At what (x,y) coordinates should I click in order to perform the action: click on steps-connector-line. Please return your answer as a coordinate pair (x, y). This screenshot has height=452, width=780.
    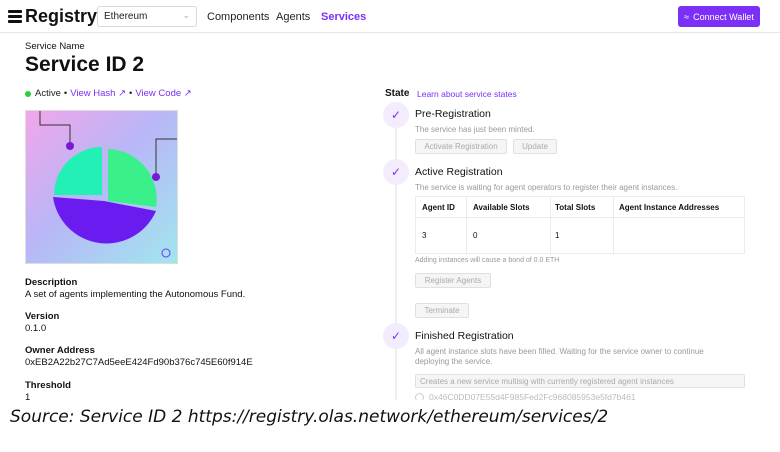
    Looking at the image, I should click on (396, 255).